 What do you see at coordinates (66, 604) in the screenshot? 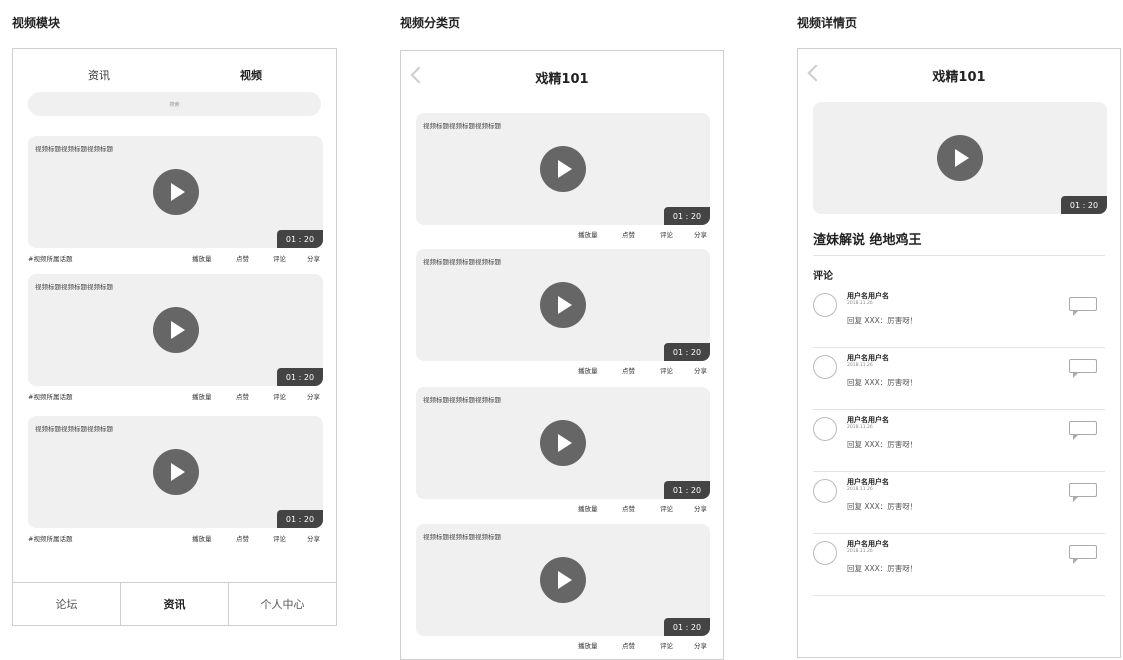
I see `nav-forum: 论坛` at bounding box center [66, 604].